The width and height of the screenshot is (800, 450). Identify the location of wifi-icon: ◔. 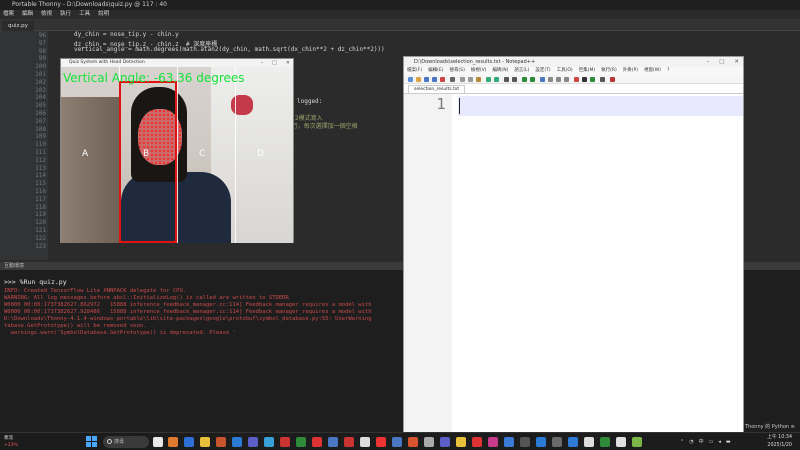
(691, 442).